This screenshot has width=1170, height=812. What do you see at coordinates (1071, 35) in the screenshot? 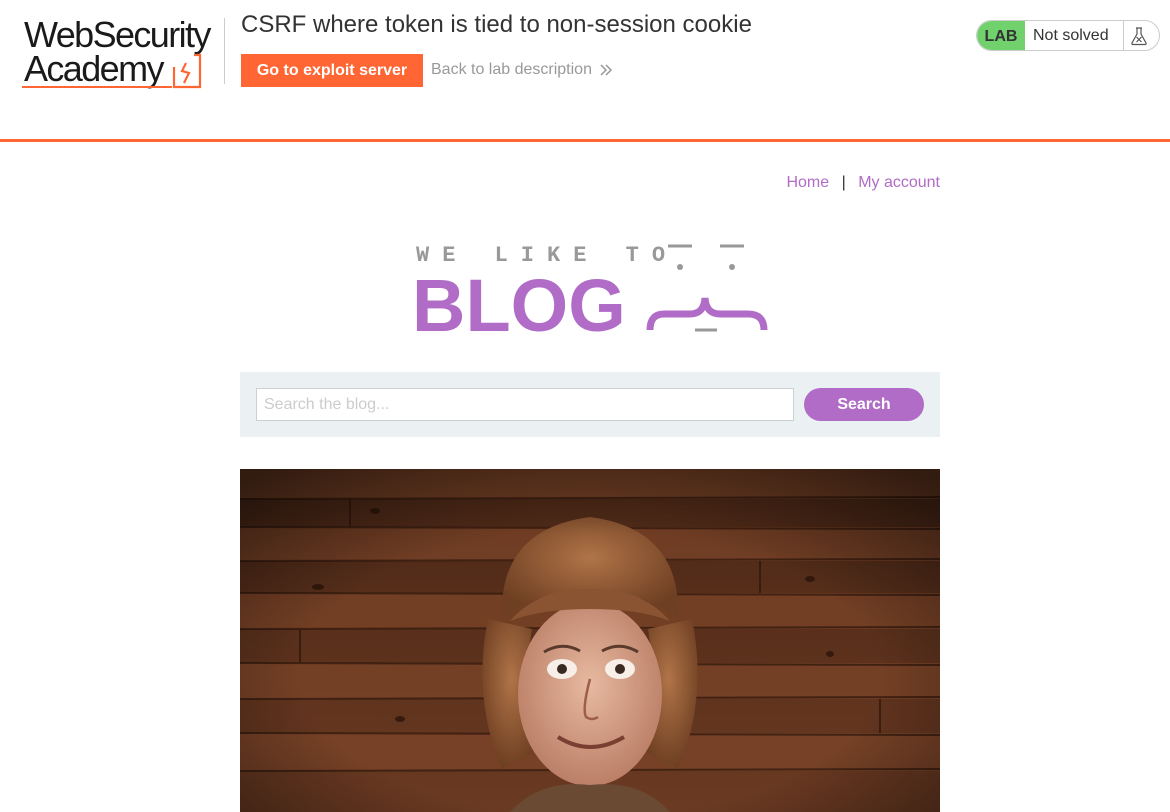
I see `lab-status-text: Not solved` at bounding box center [1071, 35].